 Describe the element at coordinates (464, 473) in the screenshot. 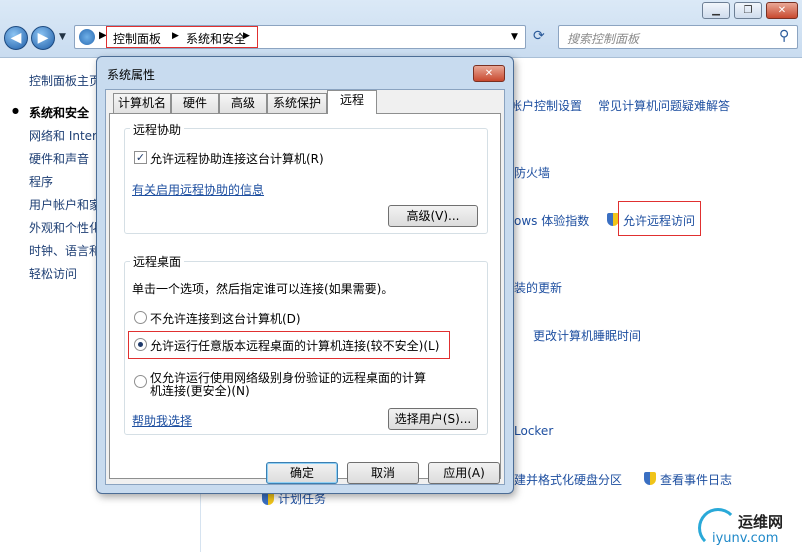

I see `apply-button: 应用(A)` at that location.